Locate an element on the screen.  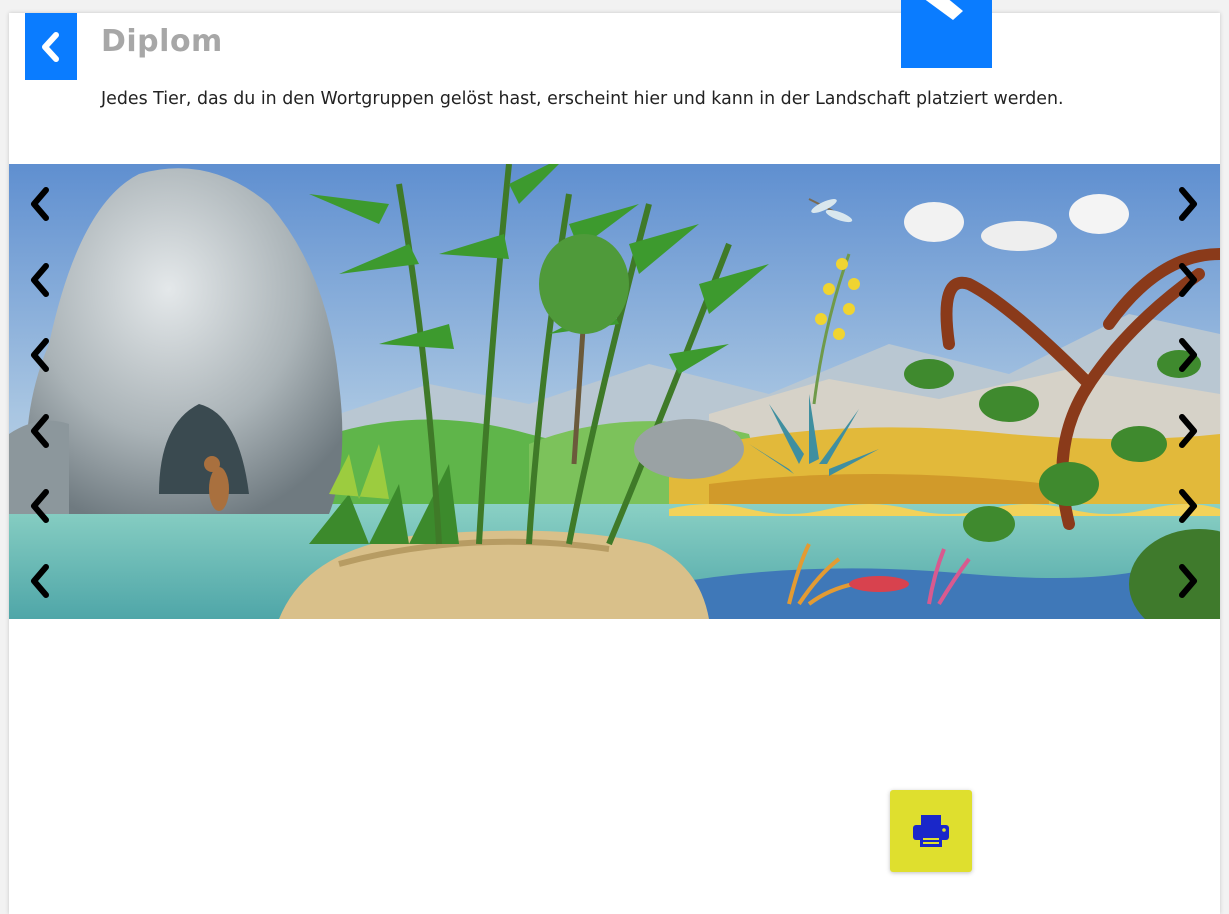
back-button is located at coordinates (51, 46).